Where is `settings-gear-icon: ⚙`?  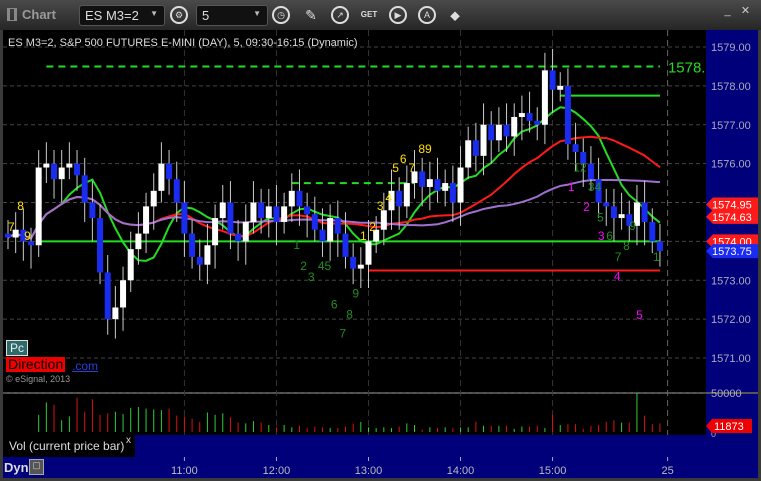
settings-gear-icon: ⚙ is located at coordinates (179, 15).